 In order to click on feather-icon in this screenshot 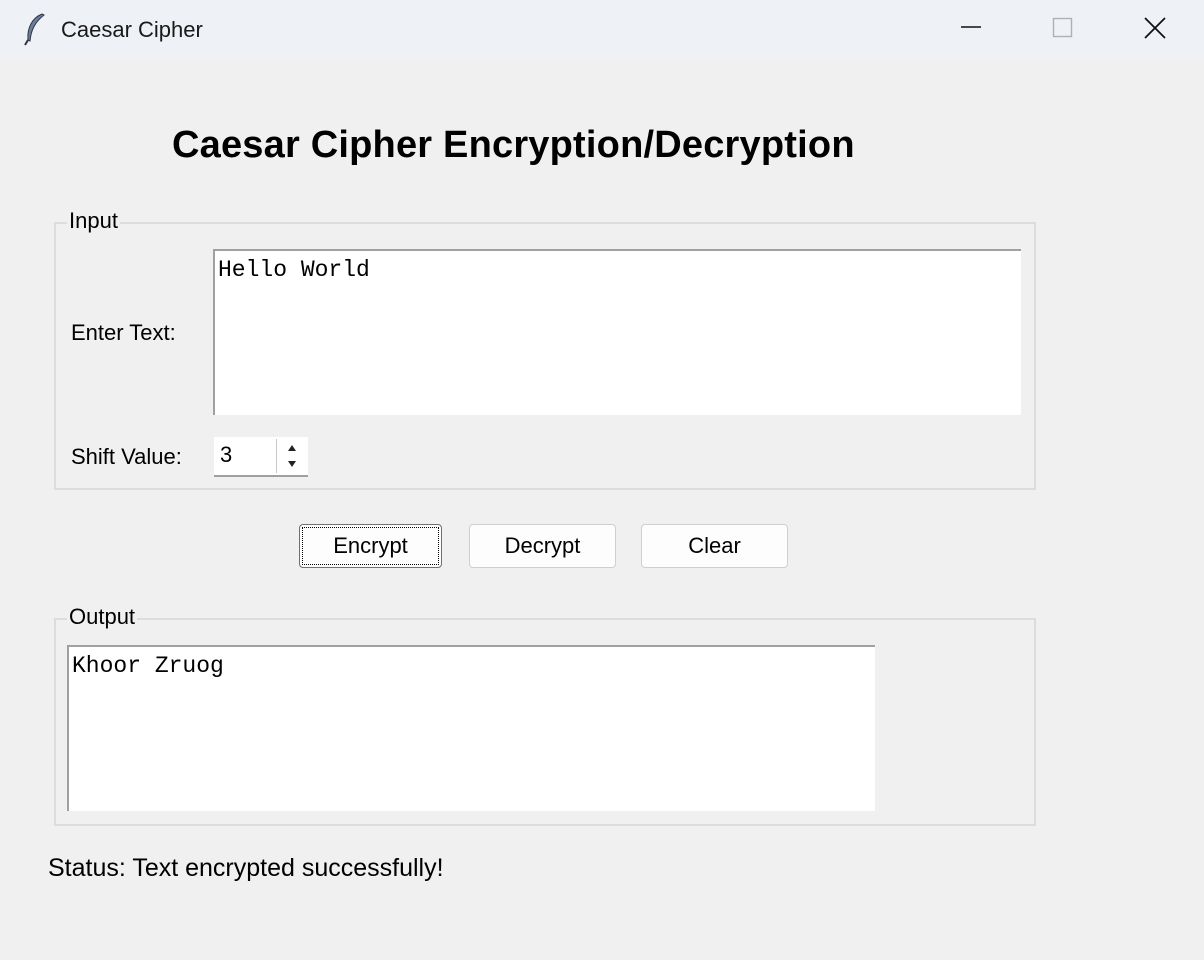, I will do `click(34, 29)`.